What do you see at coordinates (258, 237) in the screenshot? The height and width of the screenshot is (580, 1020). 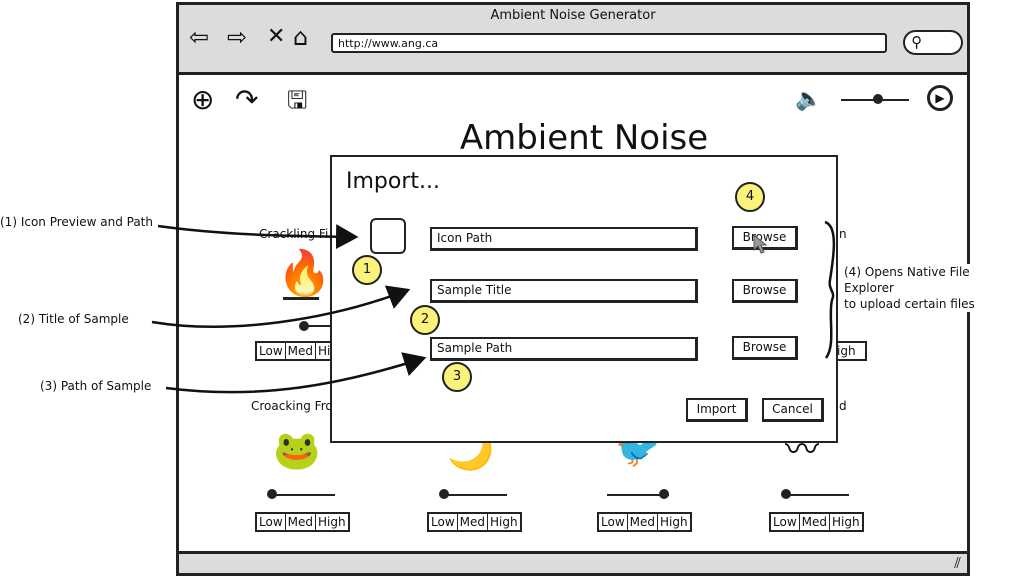 I see `arrow-icon-preview` at bounding box center [258, 237].